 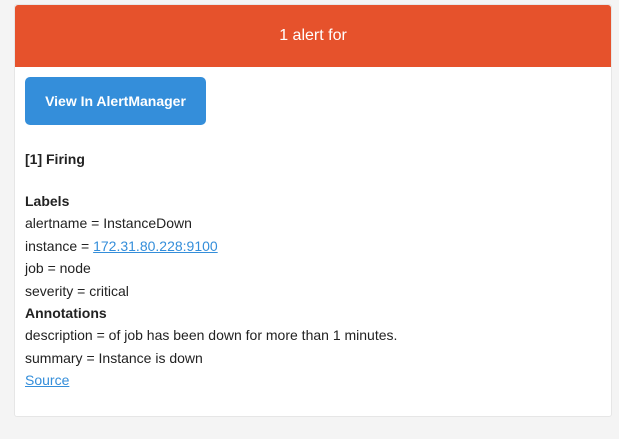 What do you see at coordinates (59, 245) in the screenshot?
I see `label-instance-key: instance =` at bounding box center [59, 245].